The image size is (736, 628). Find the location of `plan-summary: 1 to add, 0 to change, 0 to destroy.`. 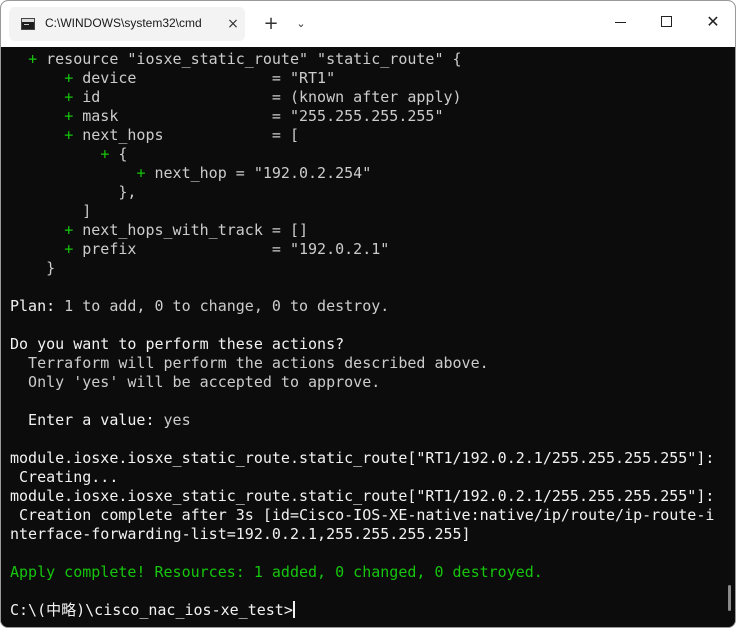

plan-summary: 1 to add, 0 to change, 0 to destroy. is located at coordinates (222, 306).